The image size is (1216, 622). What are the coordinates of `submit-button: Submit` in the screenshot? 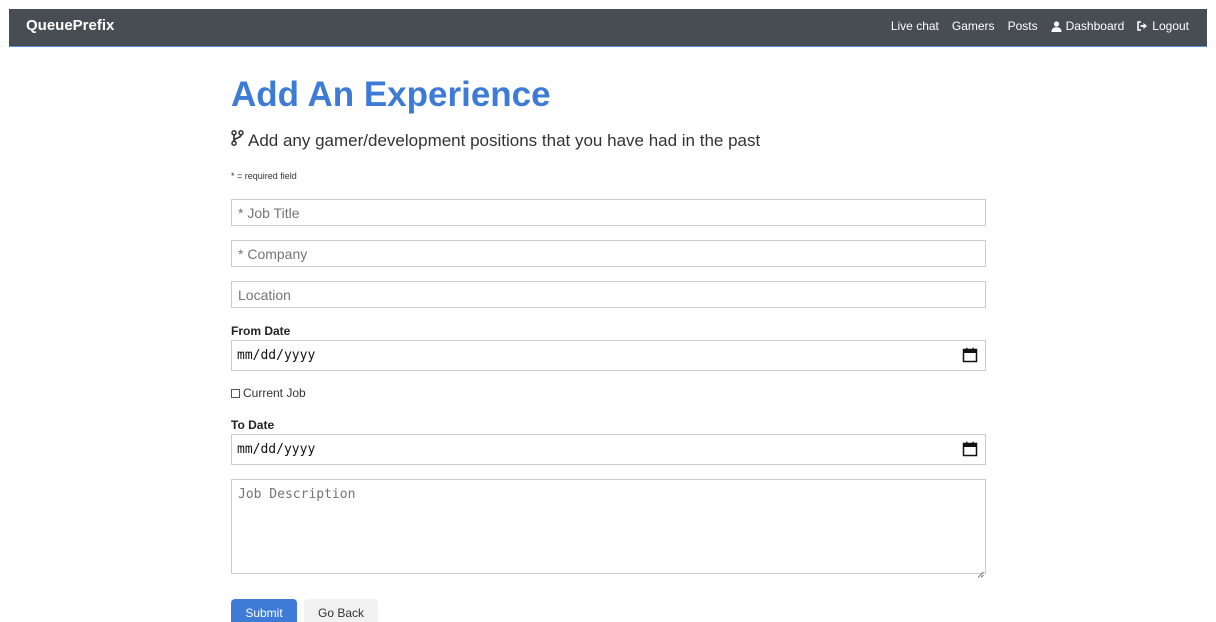 It's located at (264, 610).